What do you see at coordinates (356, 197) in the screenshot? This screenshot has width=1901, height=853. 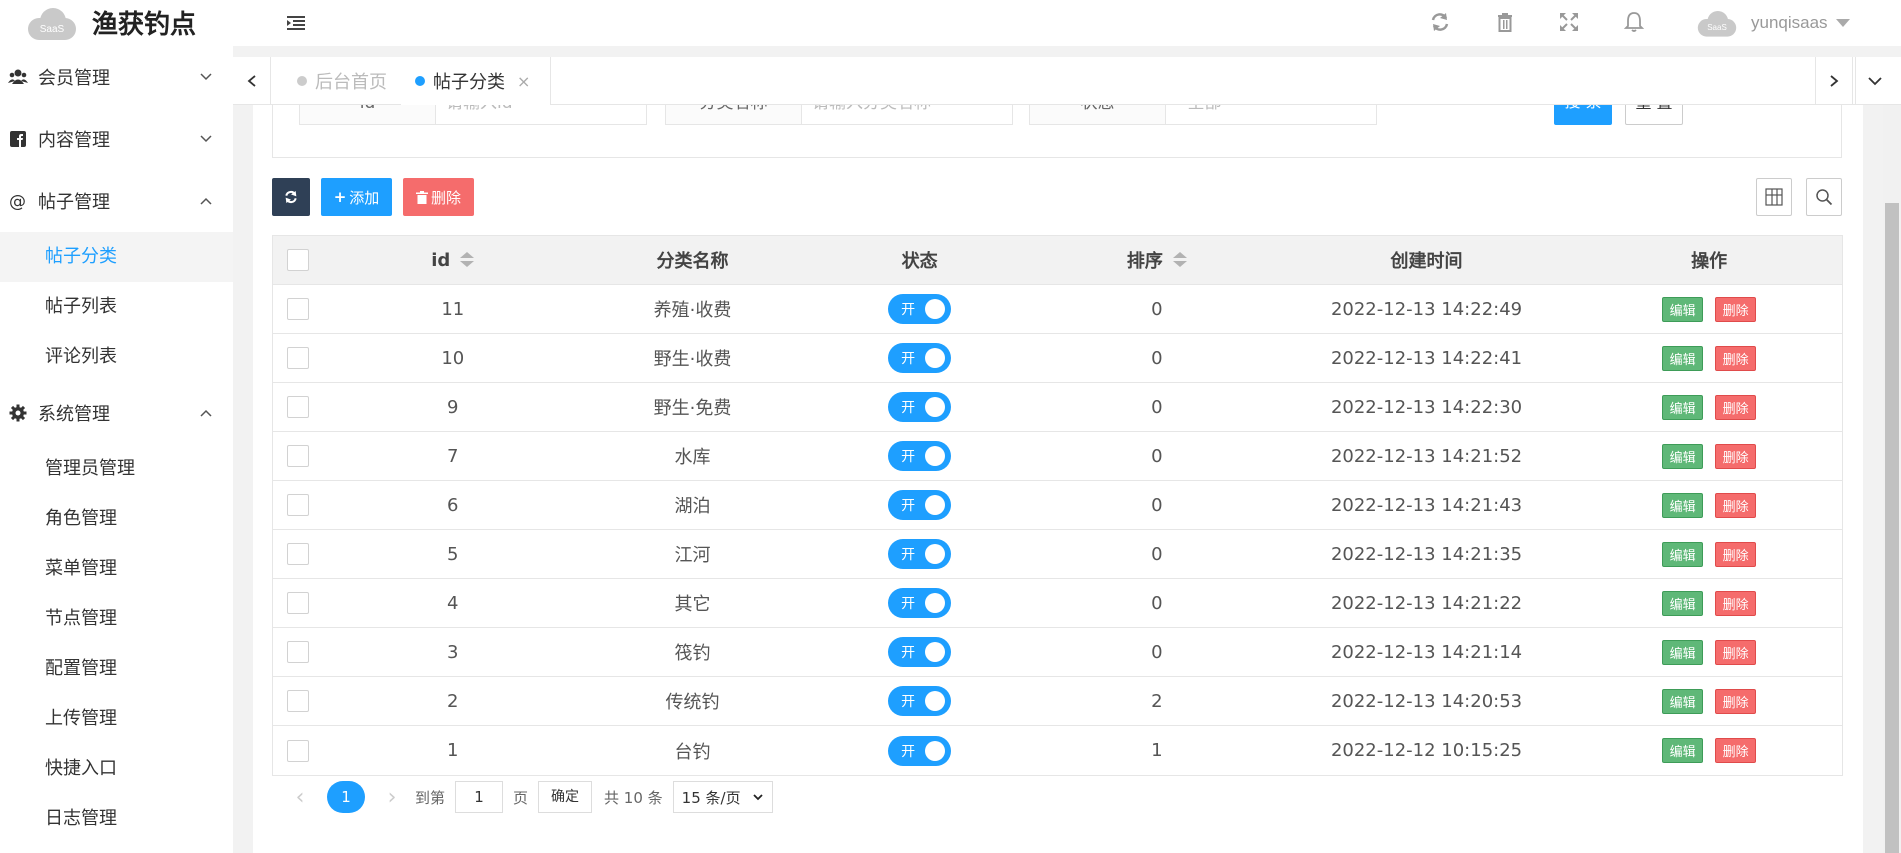 I see `add-button: + 添加` at bounding box center [356, 197].